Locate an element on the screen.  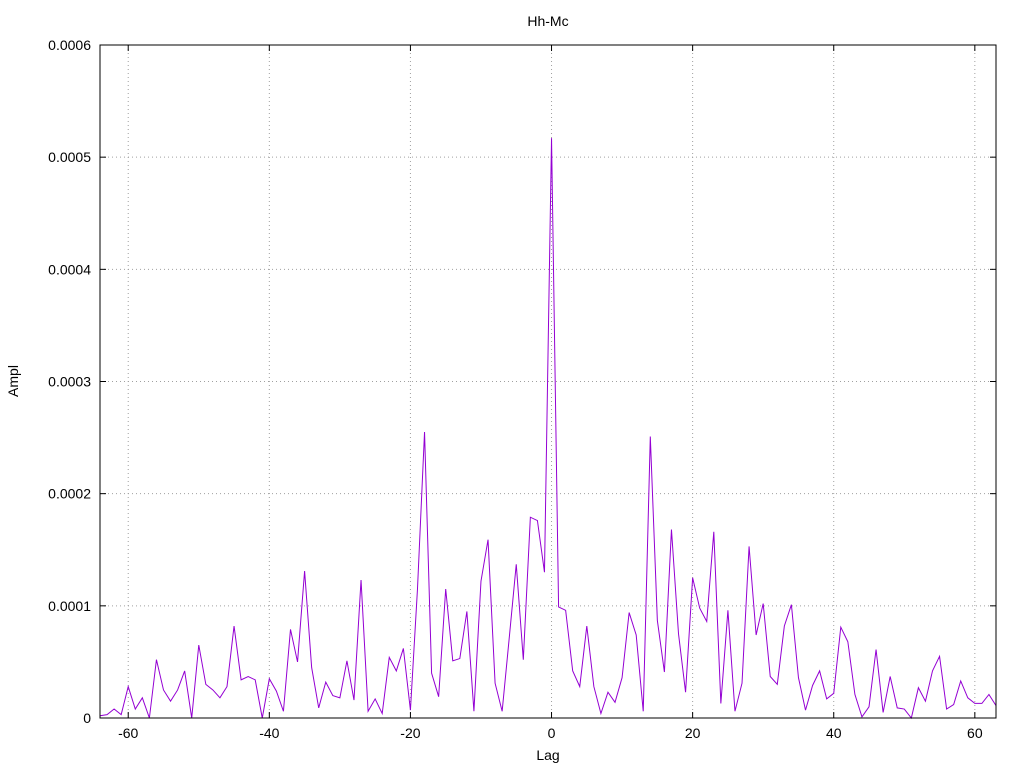
x-tick-label: -40 is located at coordinates (269, 733).